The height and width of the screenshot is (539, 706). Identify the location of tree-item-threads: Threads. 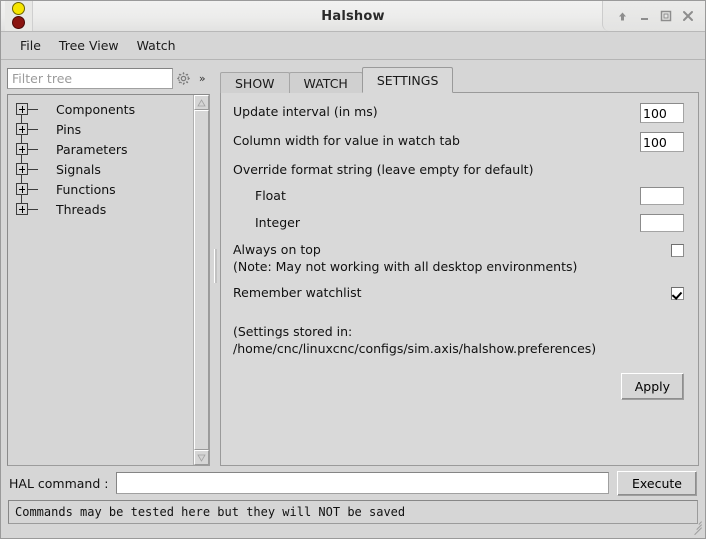
(102, 209).